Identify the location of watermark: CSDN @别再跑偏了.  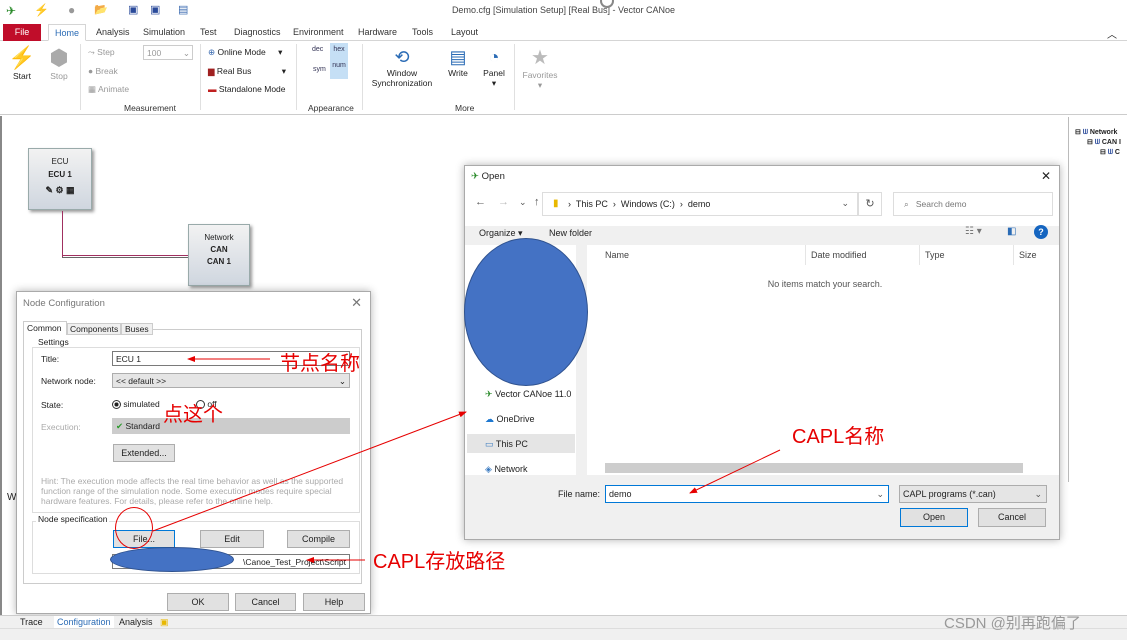
(1012, 623).